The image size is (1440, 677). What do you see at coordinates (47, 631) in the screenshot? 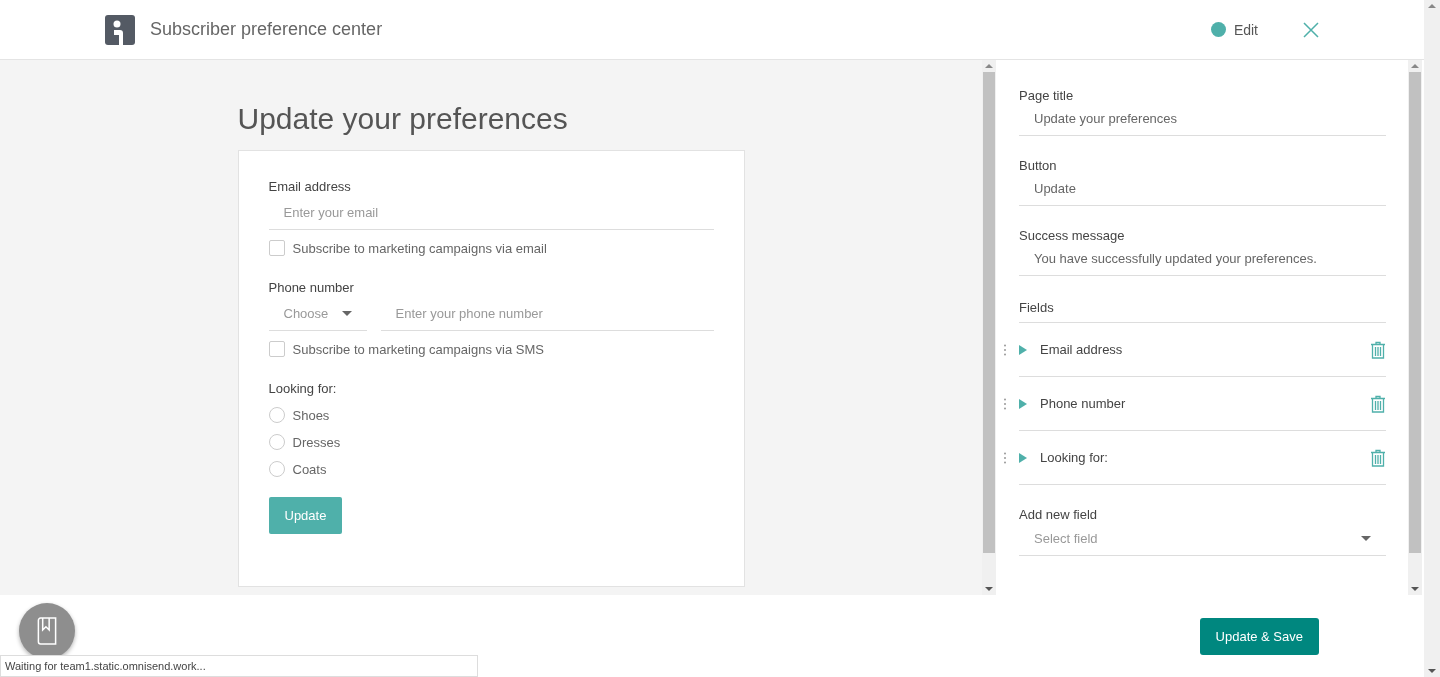
I see `bookmark-icon` at bounding box center [47, 631].